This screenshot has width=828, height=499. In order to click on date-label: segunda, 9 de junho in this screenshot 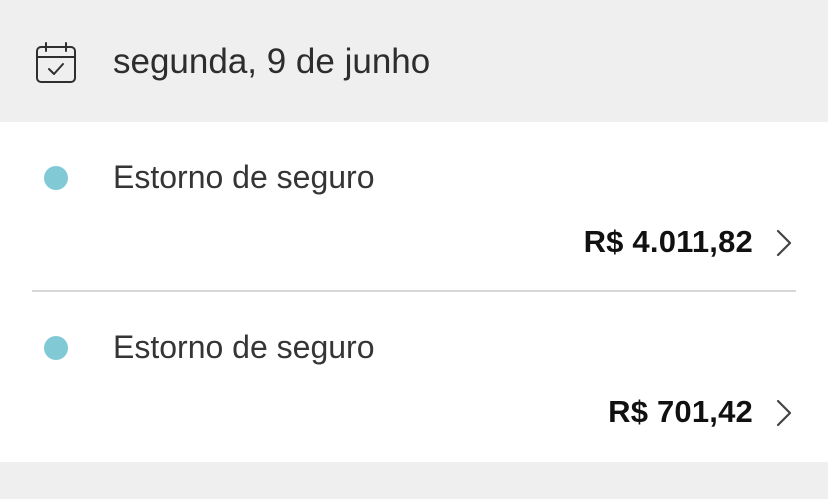, I will do `click(272, 61)`.